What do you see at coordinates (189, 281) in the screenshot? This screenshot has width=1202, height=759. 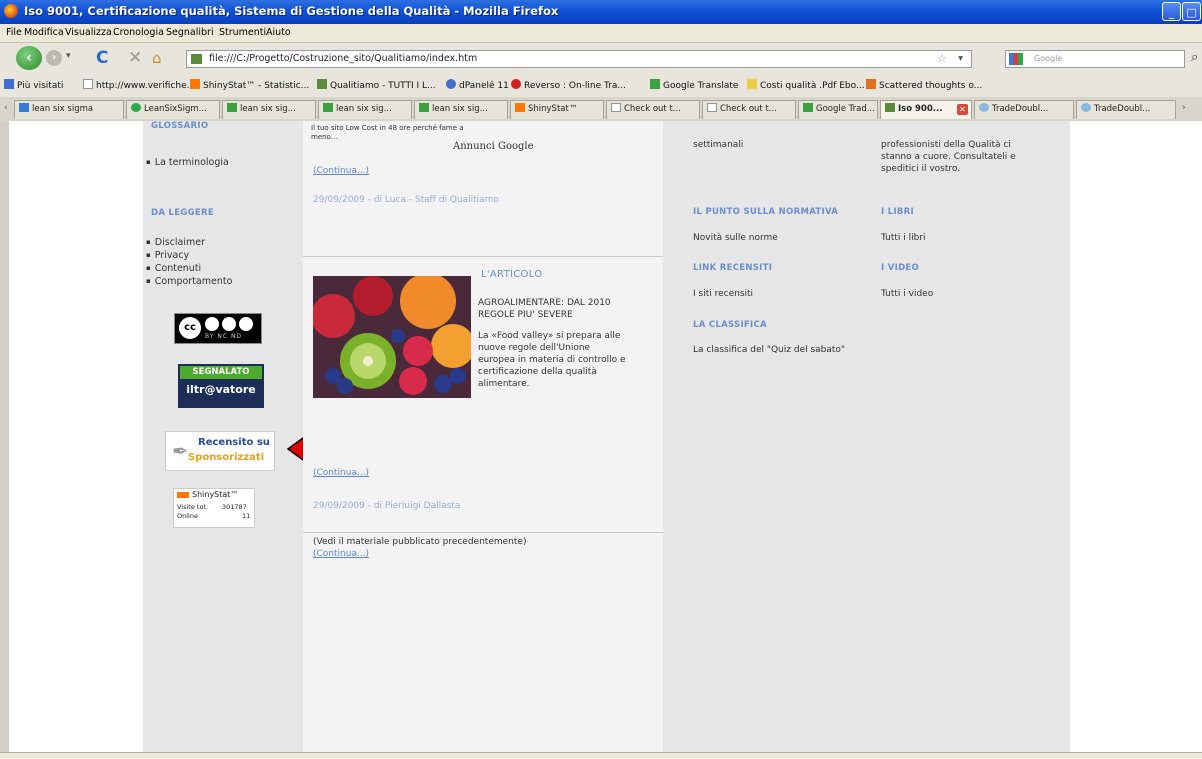 I see `comportamento-link: Comportamento` at bounding box center [189, 281].